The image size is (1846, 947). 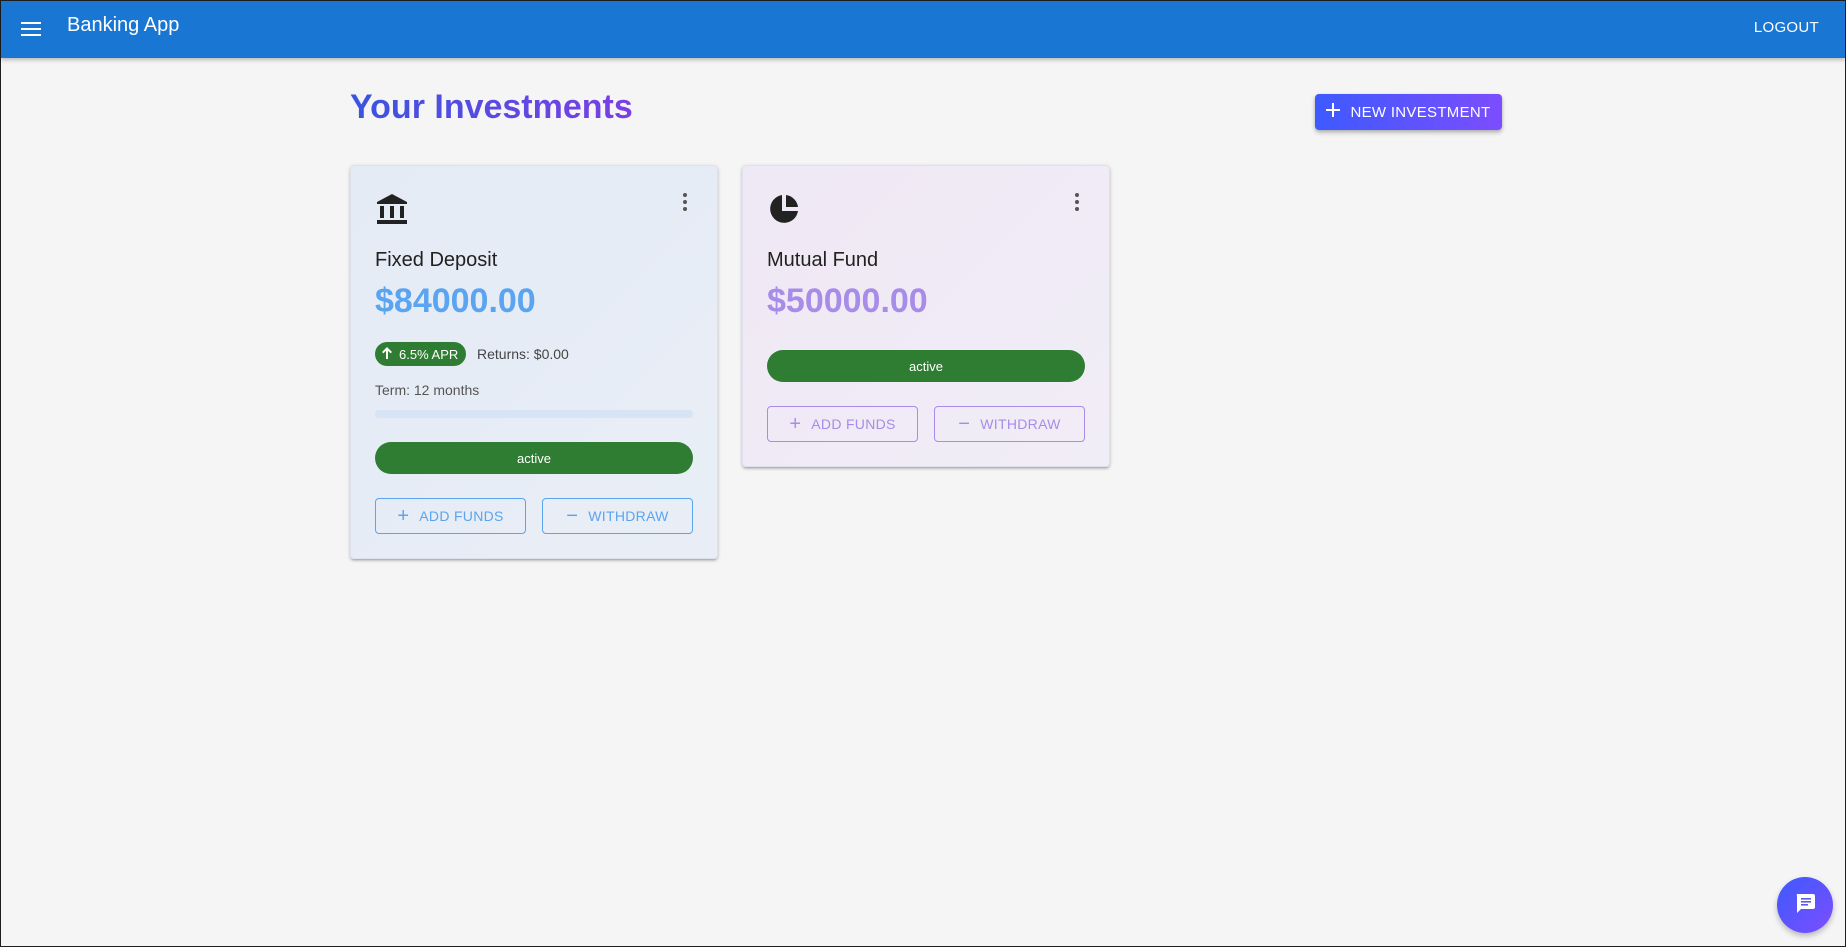 I want to click on investment-amount: $84000.00, so click(x=455, y=301).